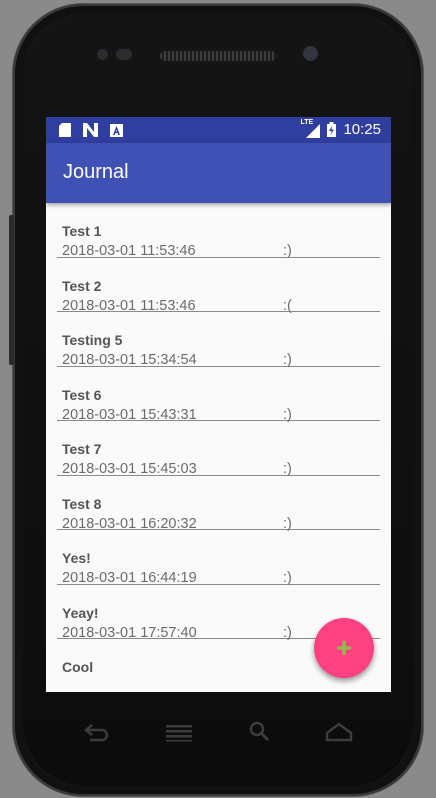 Image resolution: width=436 pixels, height=798 pixels. I want to click on list-item: Test 7 2018-03-01 15:45:03 :), so click(218, 449).